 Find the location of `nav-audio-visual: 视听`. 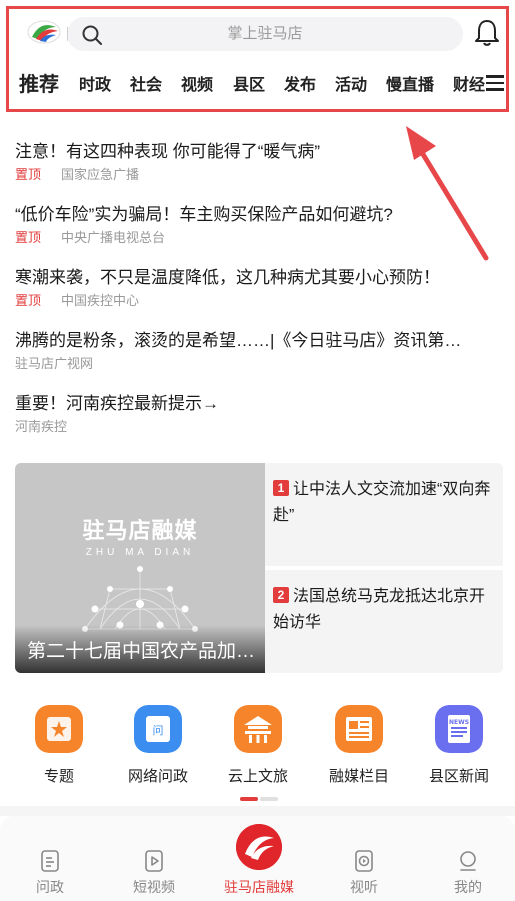

nav-audio-visual: 视听 is located at coordinates (364, 873).